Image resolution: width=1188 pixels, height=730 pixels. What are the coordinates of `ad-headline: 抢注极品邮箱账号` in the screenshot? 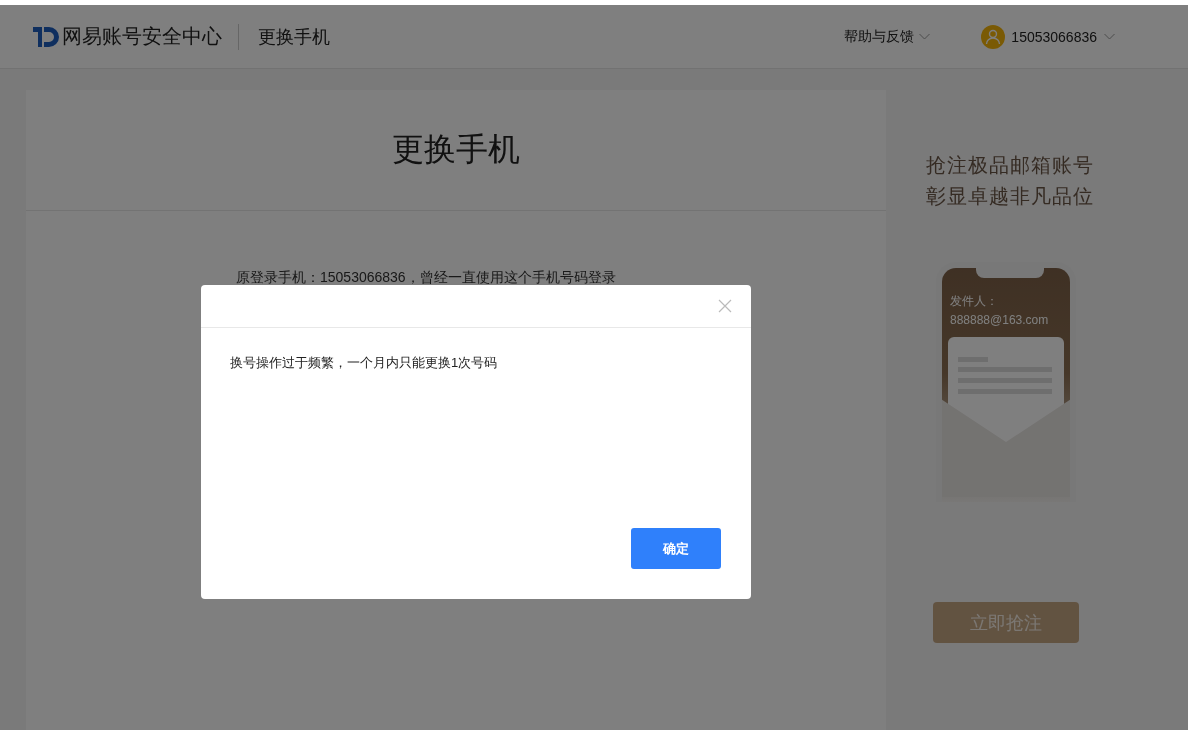 It's located at (1010, 165).